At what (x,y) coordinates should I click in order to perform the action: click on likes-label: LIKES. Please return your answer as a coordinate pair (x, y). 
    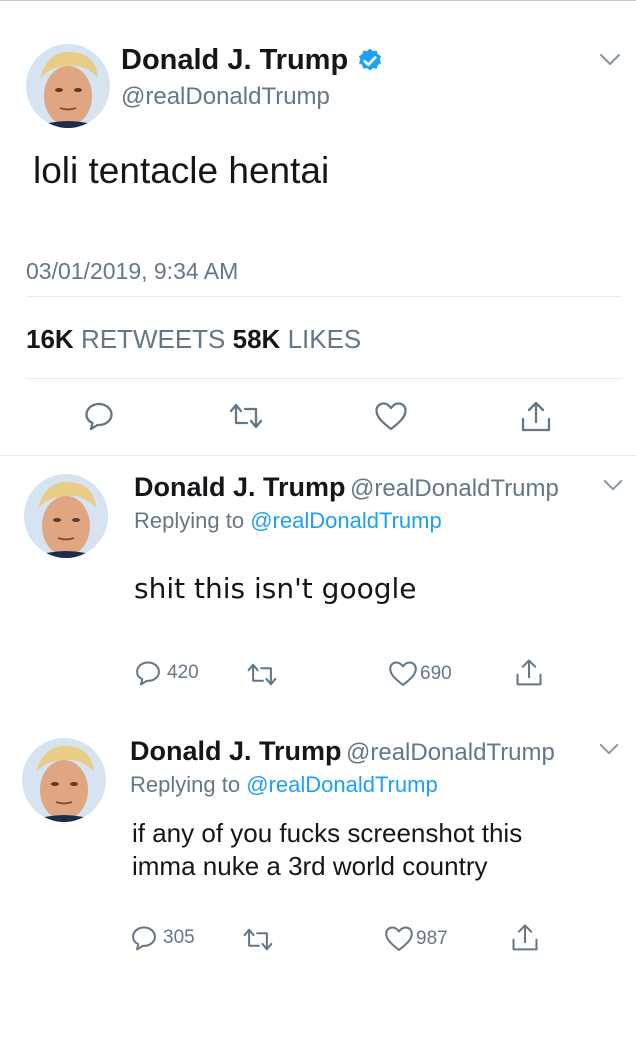
    Looking at the image, I should click on (325, 339).